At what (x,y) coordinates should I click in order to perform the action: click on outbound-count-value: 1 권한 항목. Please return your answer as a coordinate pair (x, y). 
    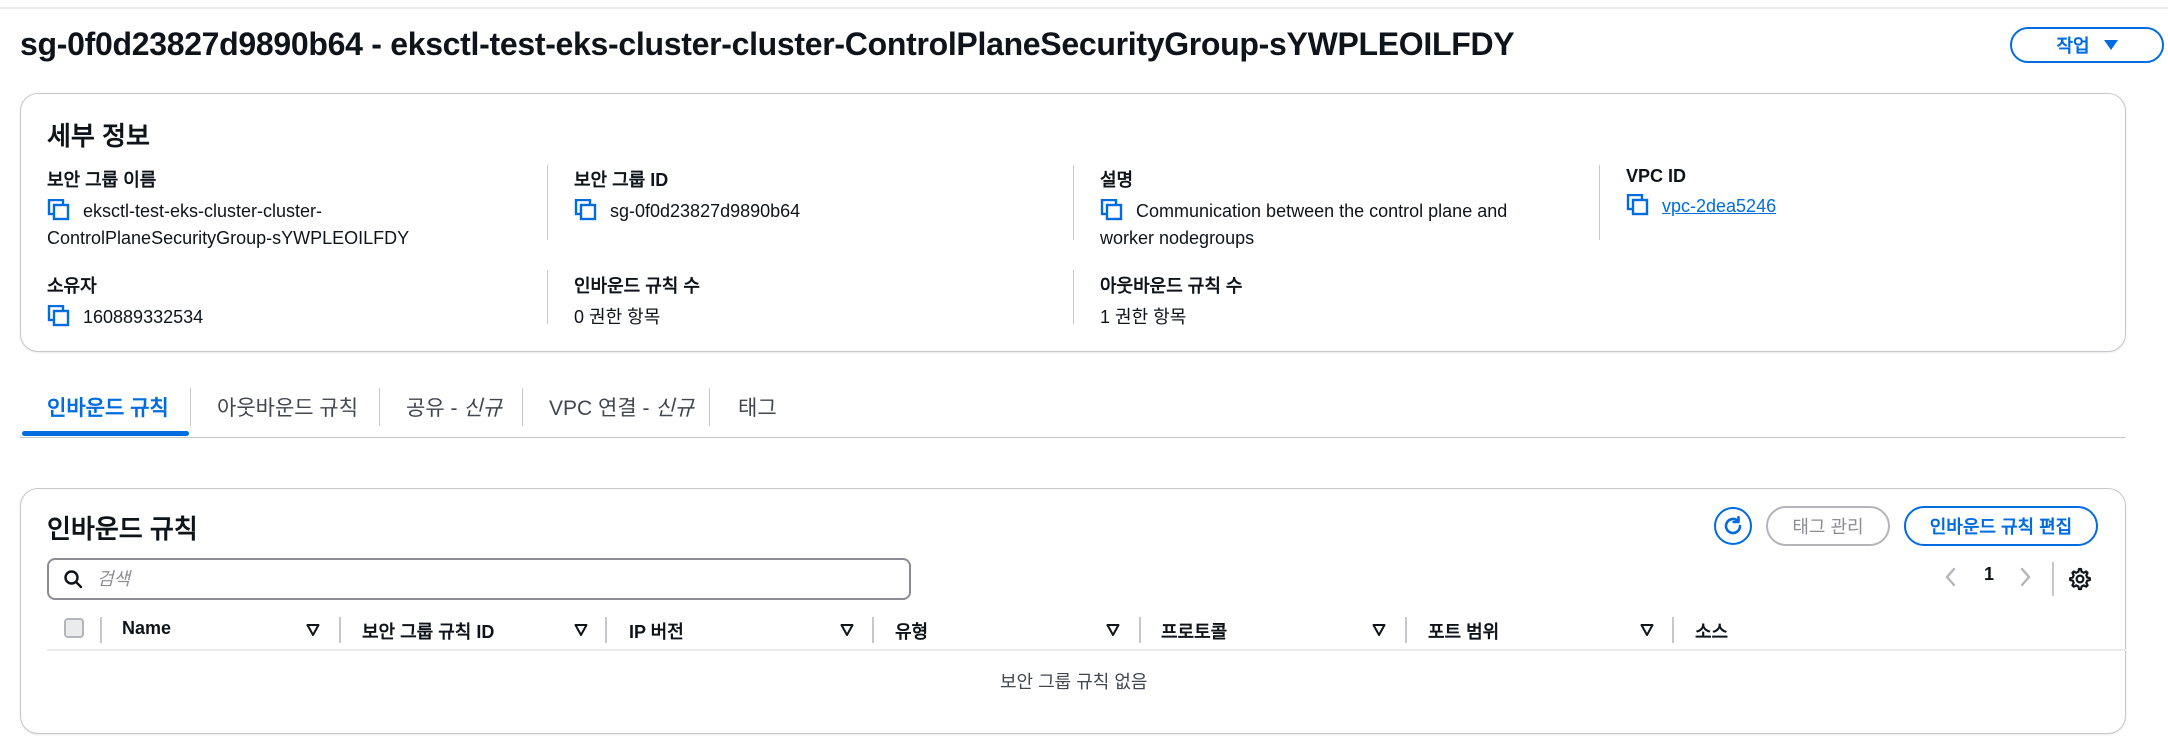
    Looking at the image, I should click on (1143, 317).